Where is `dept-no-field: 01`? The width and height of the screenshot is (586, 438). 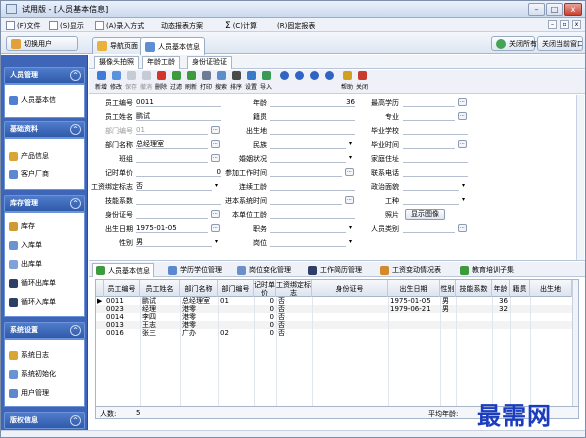 dept-no-field: 01 is located at coordinates (172, 130).